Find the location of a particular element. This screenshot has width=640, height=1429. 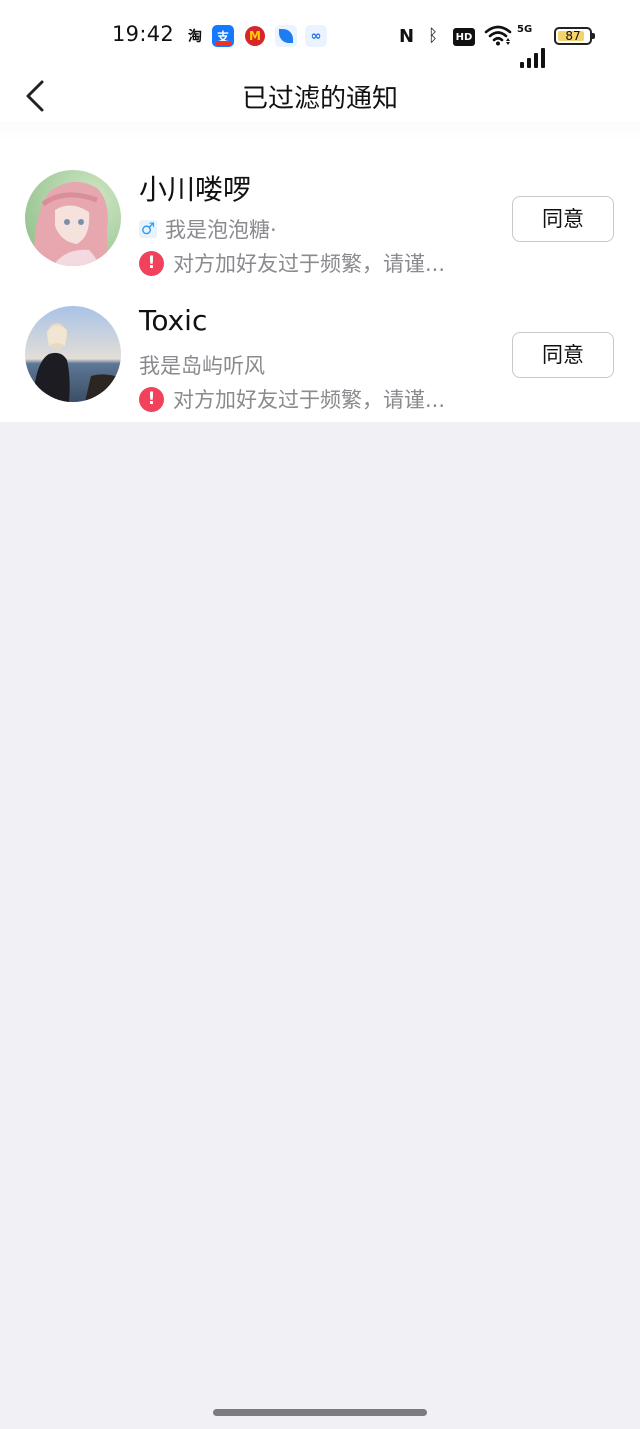

mcdonalds-icon: M is located at coordinates (255, 36).